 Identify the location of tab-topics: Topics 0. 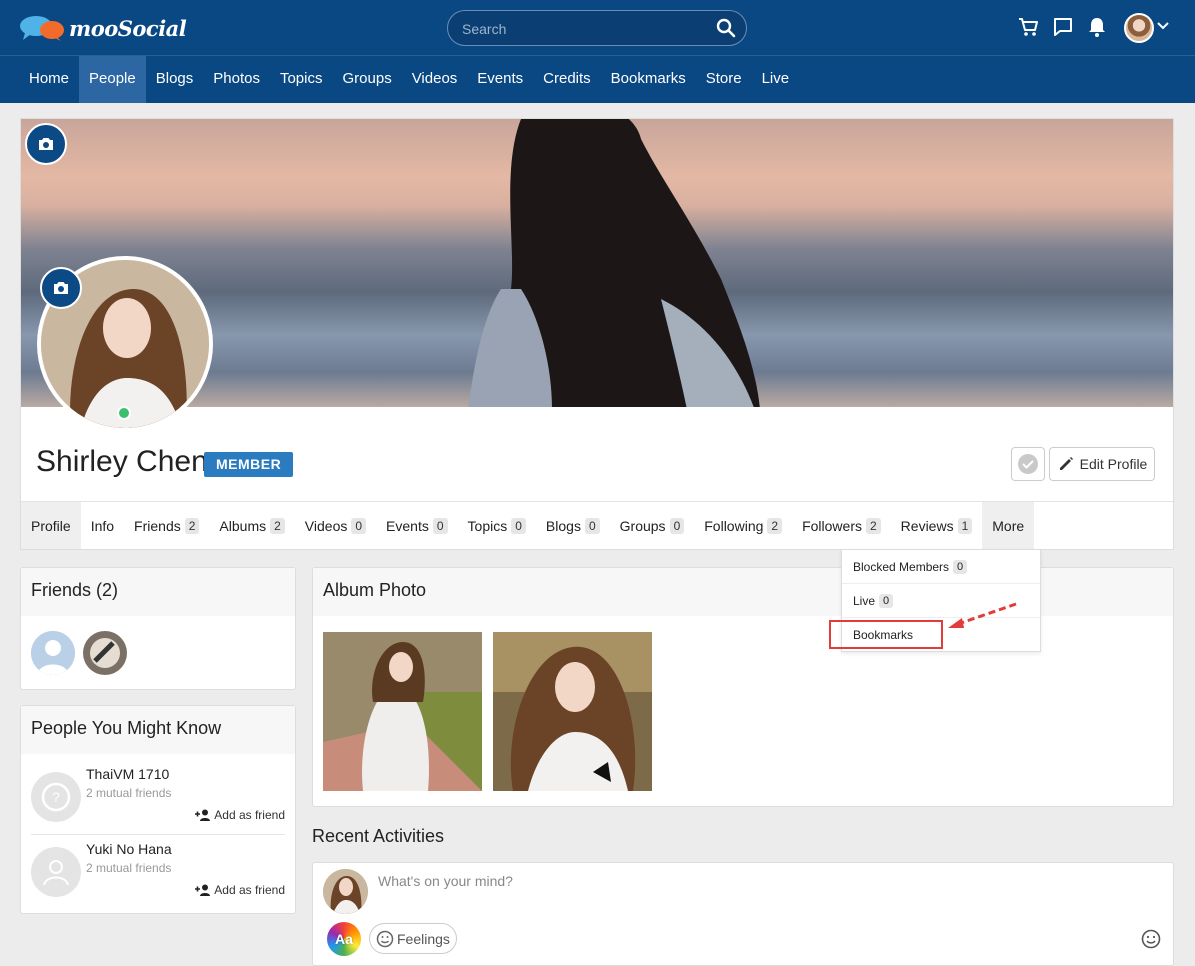
(497, 525).